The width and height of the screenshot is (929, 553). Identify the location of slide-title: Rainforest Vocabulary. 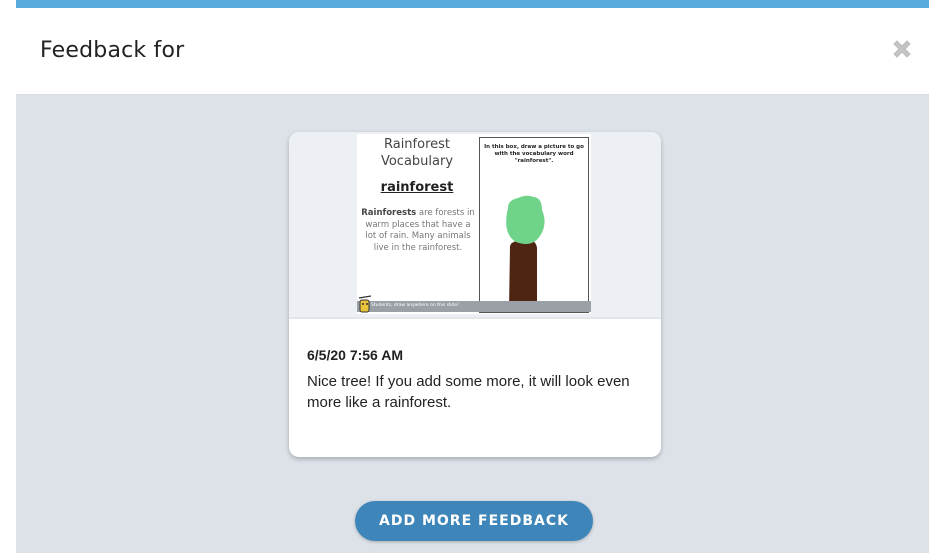
(417, 153).